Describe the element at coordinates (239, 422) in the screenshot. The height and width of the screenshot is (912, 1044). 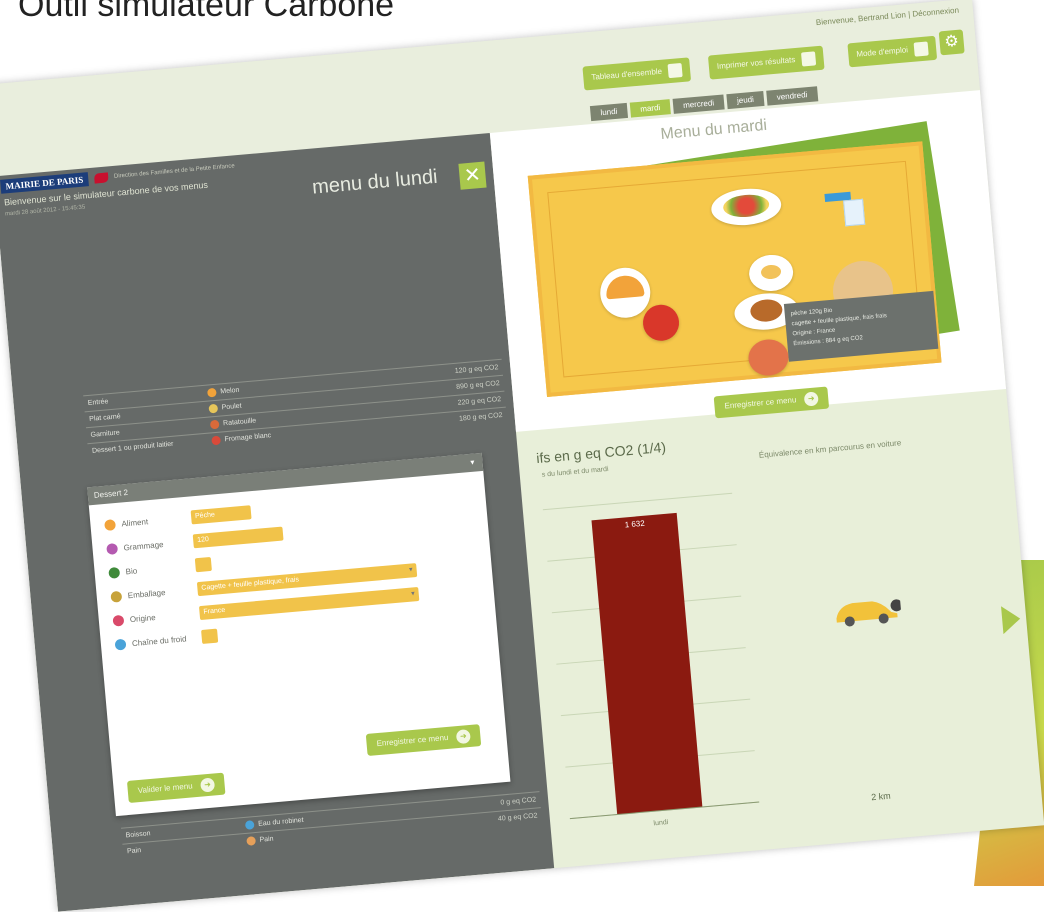
I see `dish-label: Ratatouille` at that location.